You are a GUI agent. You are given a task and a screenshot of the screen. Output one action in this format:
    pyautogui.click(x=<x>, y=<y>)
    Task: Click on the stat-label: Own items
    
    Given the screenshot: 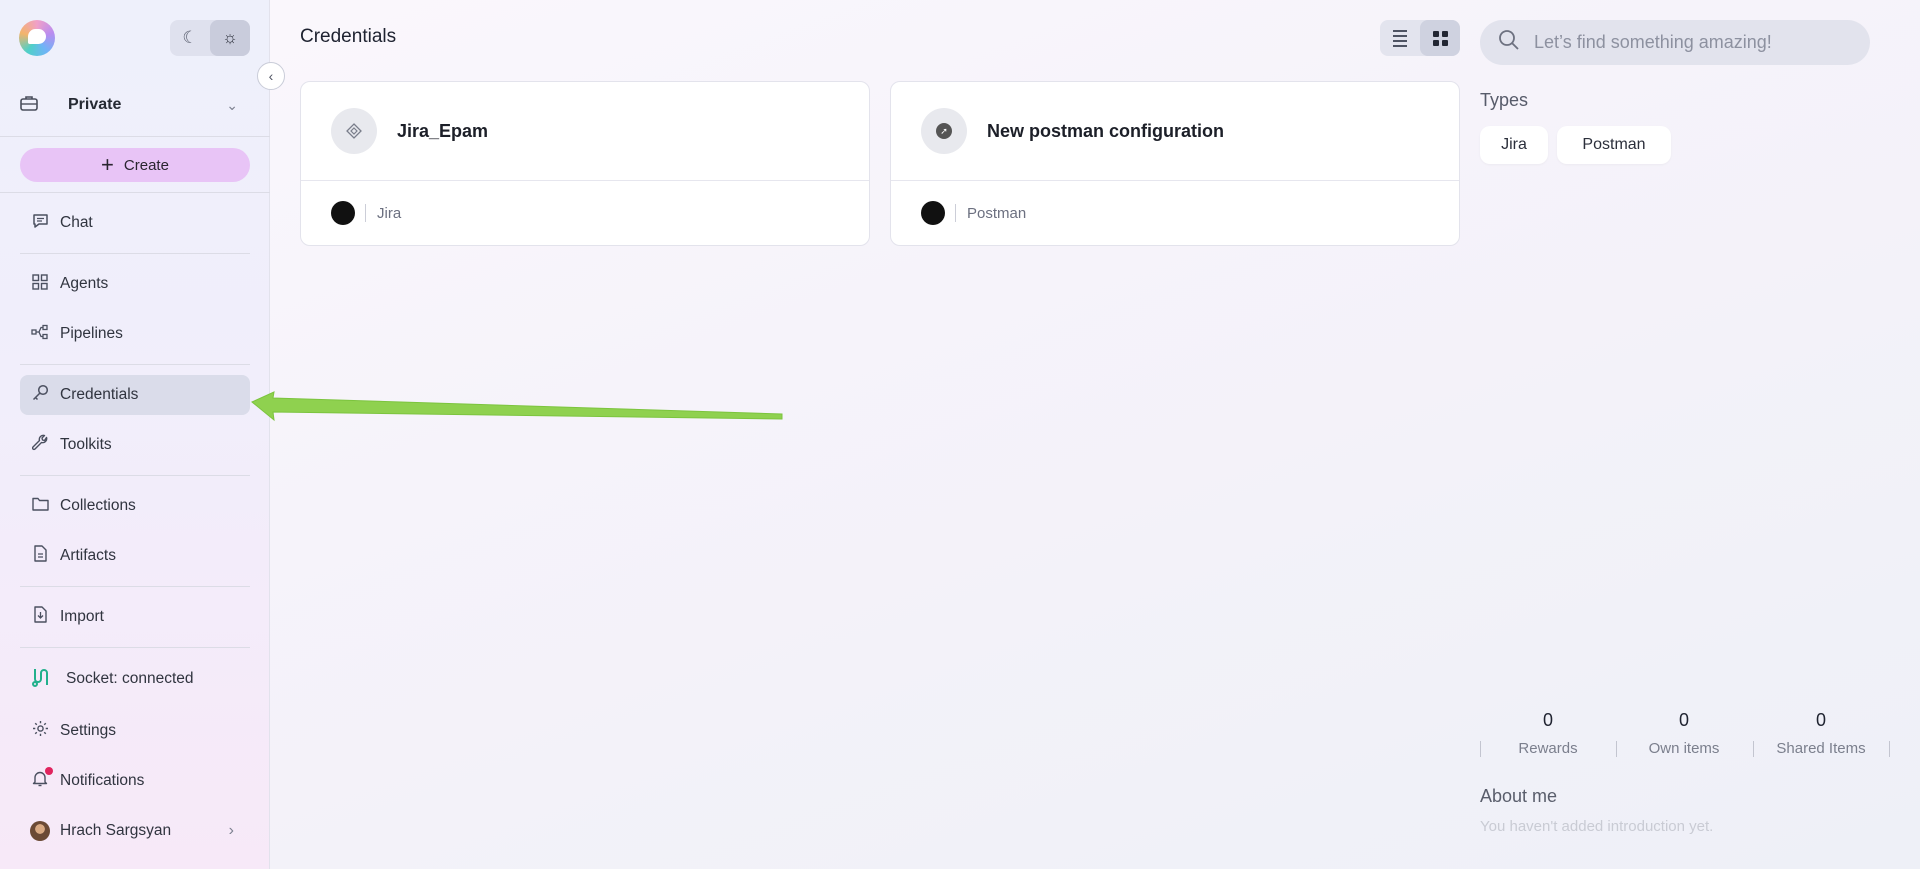 What is the action you would take?
    pyautogui.click(x=1684, y=748)
    